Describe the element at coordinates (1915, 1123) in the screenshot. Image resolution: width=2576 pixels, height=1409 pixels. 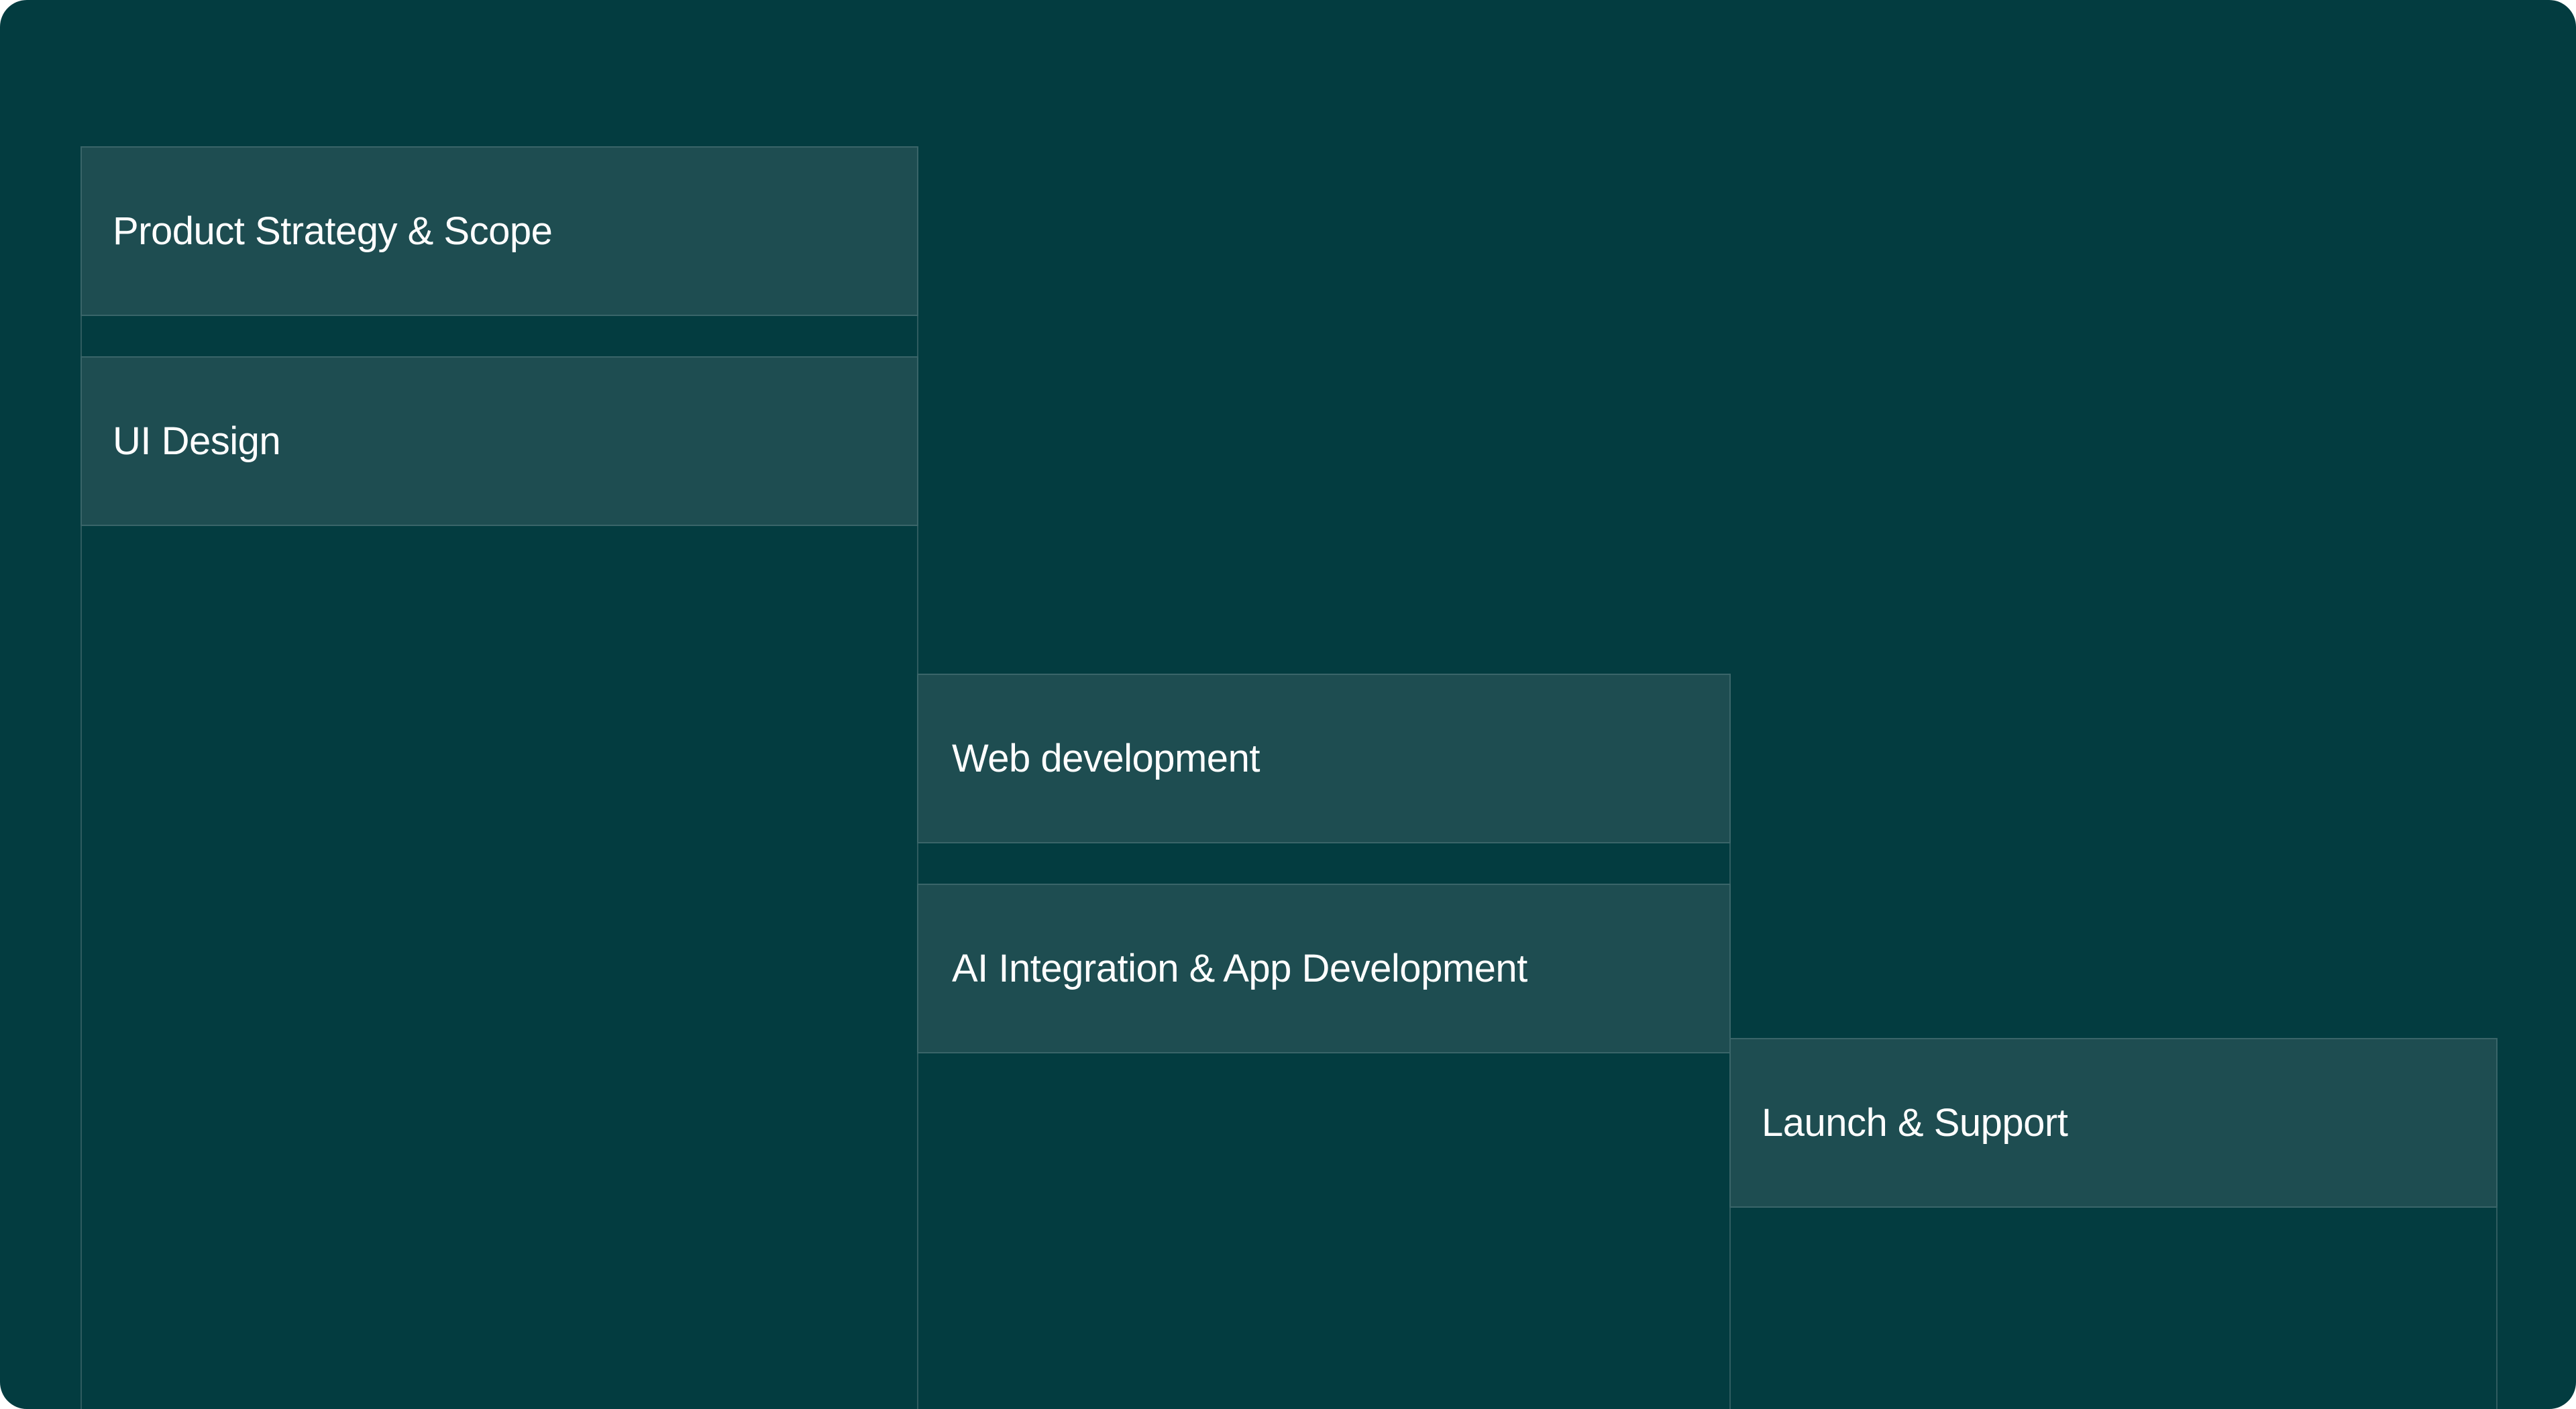
I see `phase-label: Launch & Support` at that location.